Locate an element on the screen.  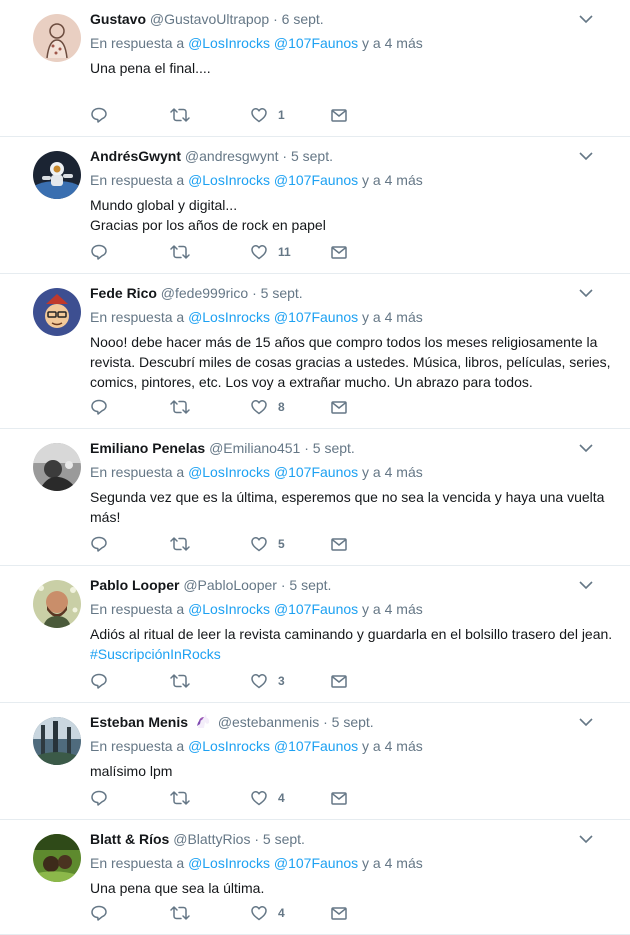
hashtag-link: #SuscripciónInRocks is located at coordinates (155, 654).